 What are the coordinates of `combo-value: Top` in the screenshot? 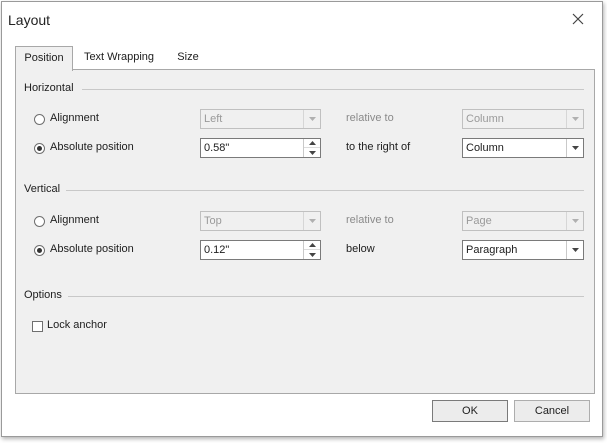 It's located at (213, 221).